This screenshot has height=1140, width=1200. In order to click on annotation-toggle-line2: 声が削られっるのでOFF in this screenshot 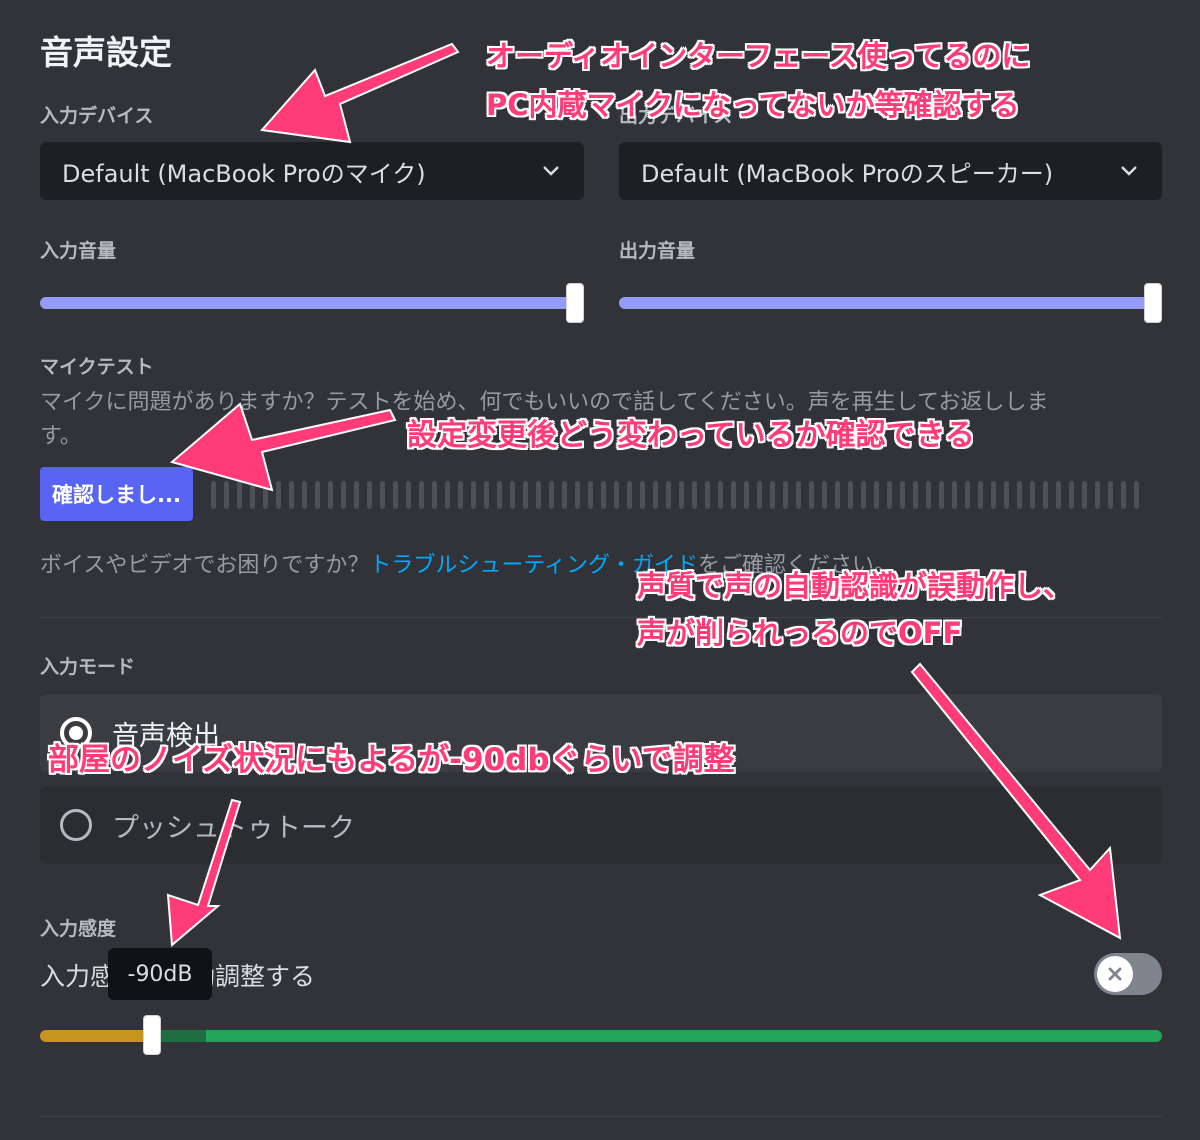, I will do `click(800, 633)`.